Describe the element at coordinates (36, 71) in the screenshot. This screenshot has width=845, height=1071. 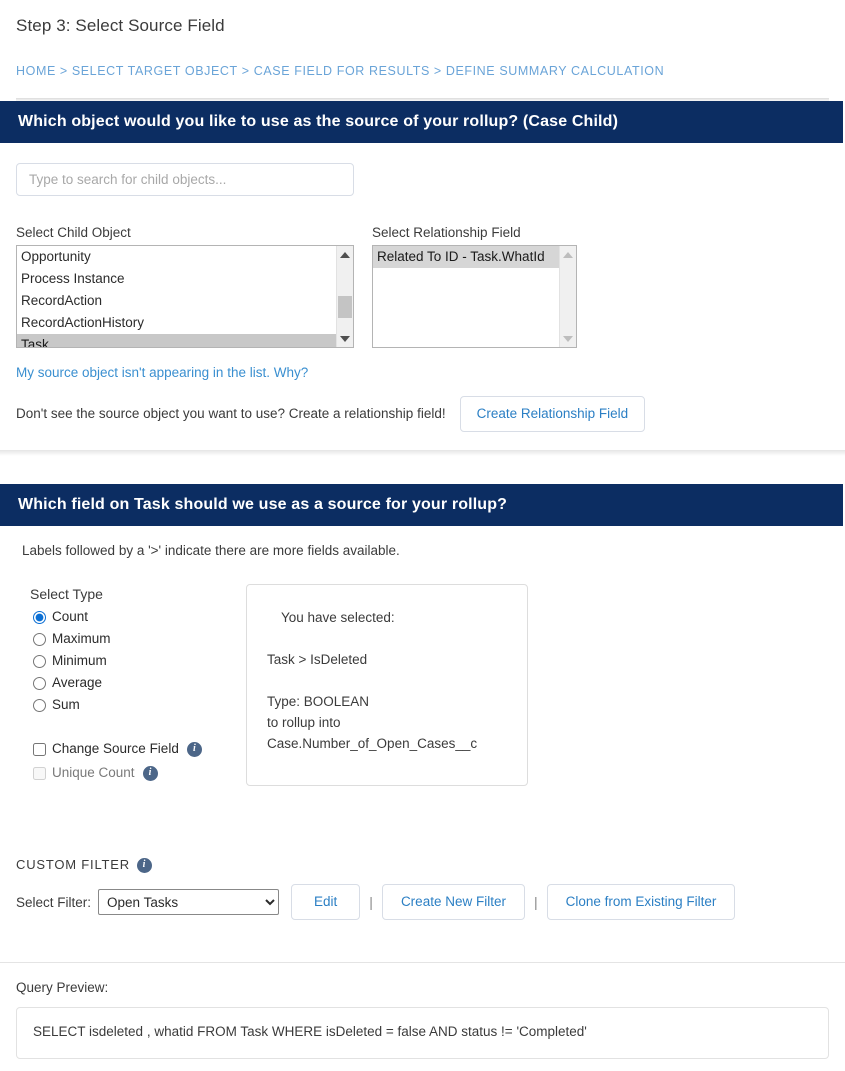
I see `breadcrumb-item-home: HOME` at that location.